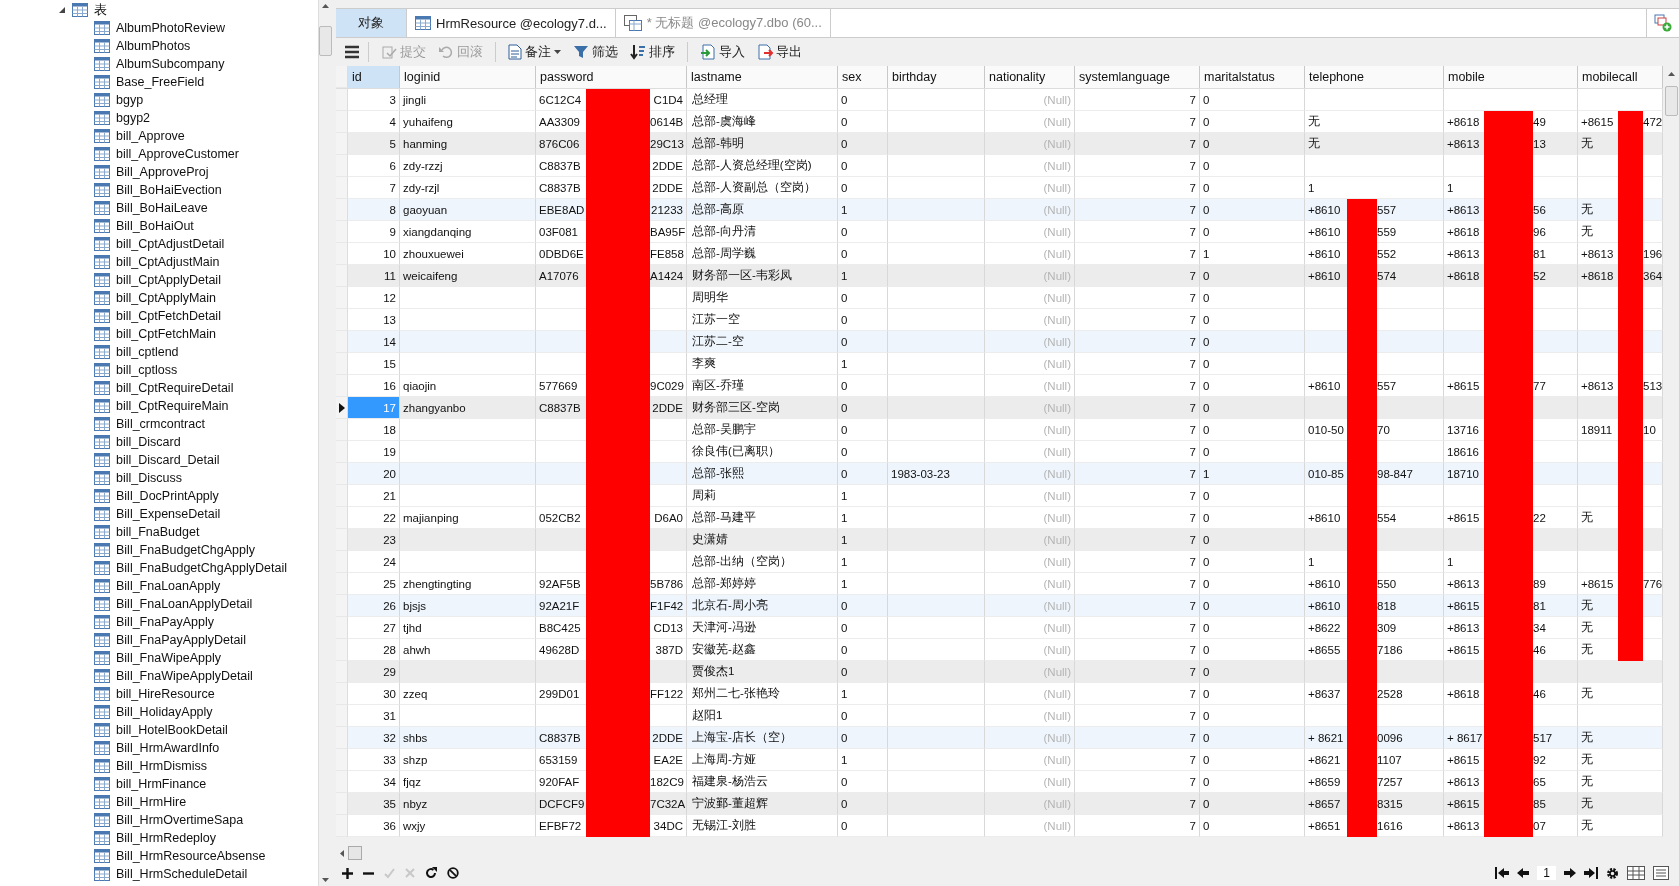 This screenshot has height=886, width=1679. What do you see at coordinates (1511, 77) in the screenshot?
I see `column-header: mobile` at bounding box center [1511, 77].